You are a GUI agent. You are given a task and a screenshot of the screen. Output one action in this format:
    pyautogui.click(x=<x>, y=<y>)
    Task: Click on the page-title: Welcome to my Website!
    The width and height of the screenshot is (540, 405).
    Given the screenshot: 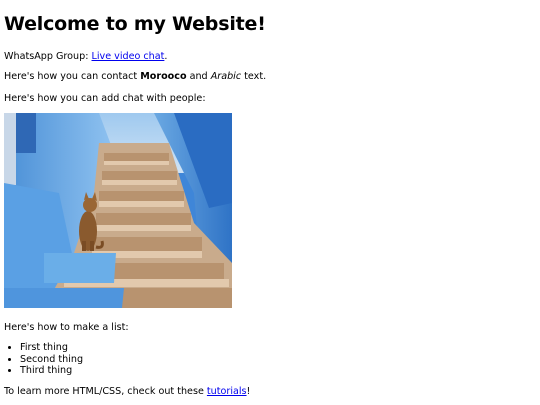 What is the action you would take?
    pyautogui.click(x=135, y=24)
    